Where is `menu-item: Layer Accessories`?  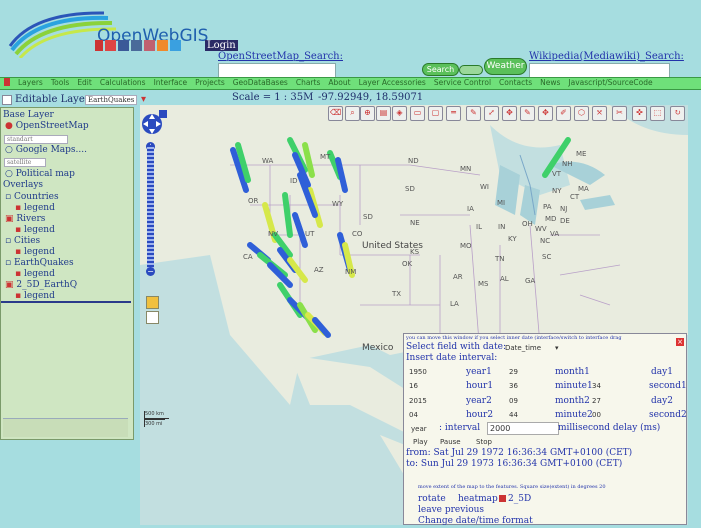
menu-item: Layer Accessories is located at coordinates (392, 83).